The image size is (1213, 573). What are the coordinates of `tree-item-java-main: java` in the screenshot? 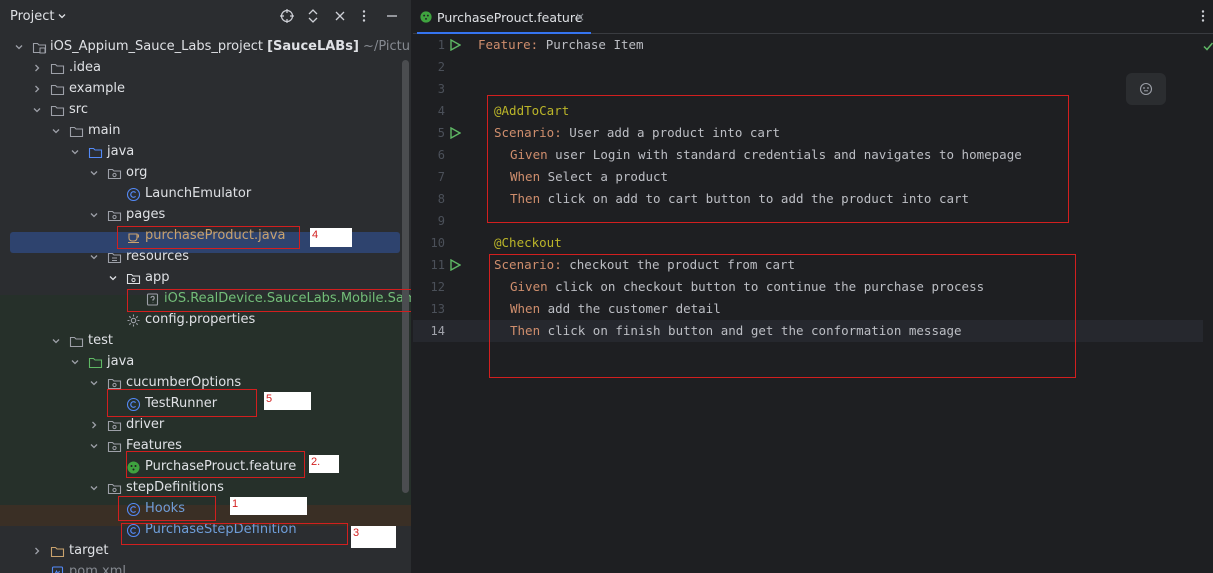 It's located at (205, 152).